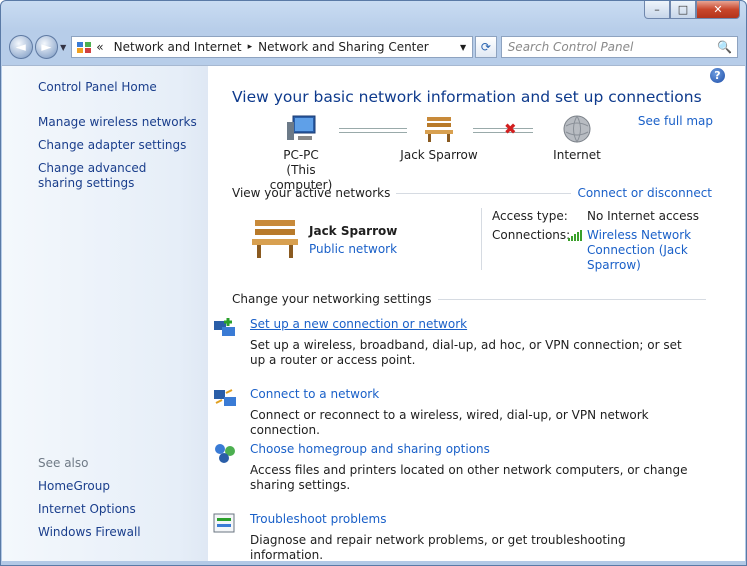  Describe the element at coordinates (718, 10) in the screenshot. I see `close-button: ✕` at that location.